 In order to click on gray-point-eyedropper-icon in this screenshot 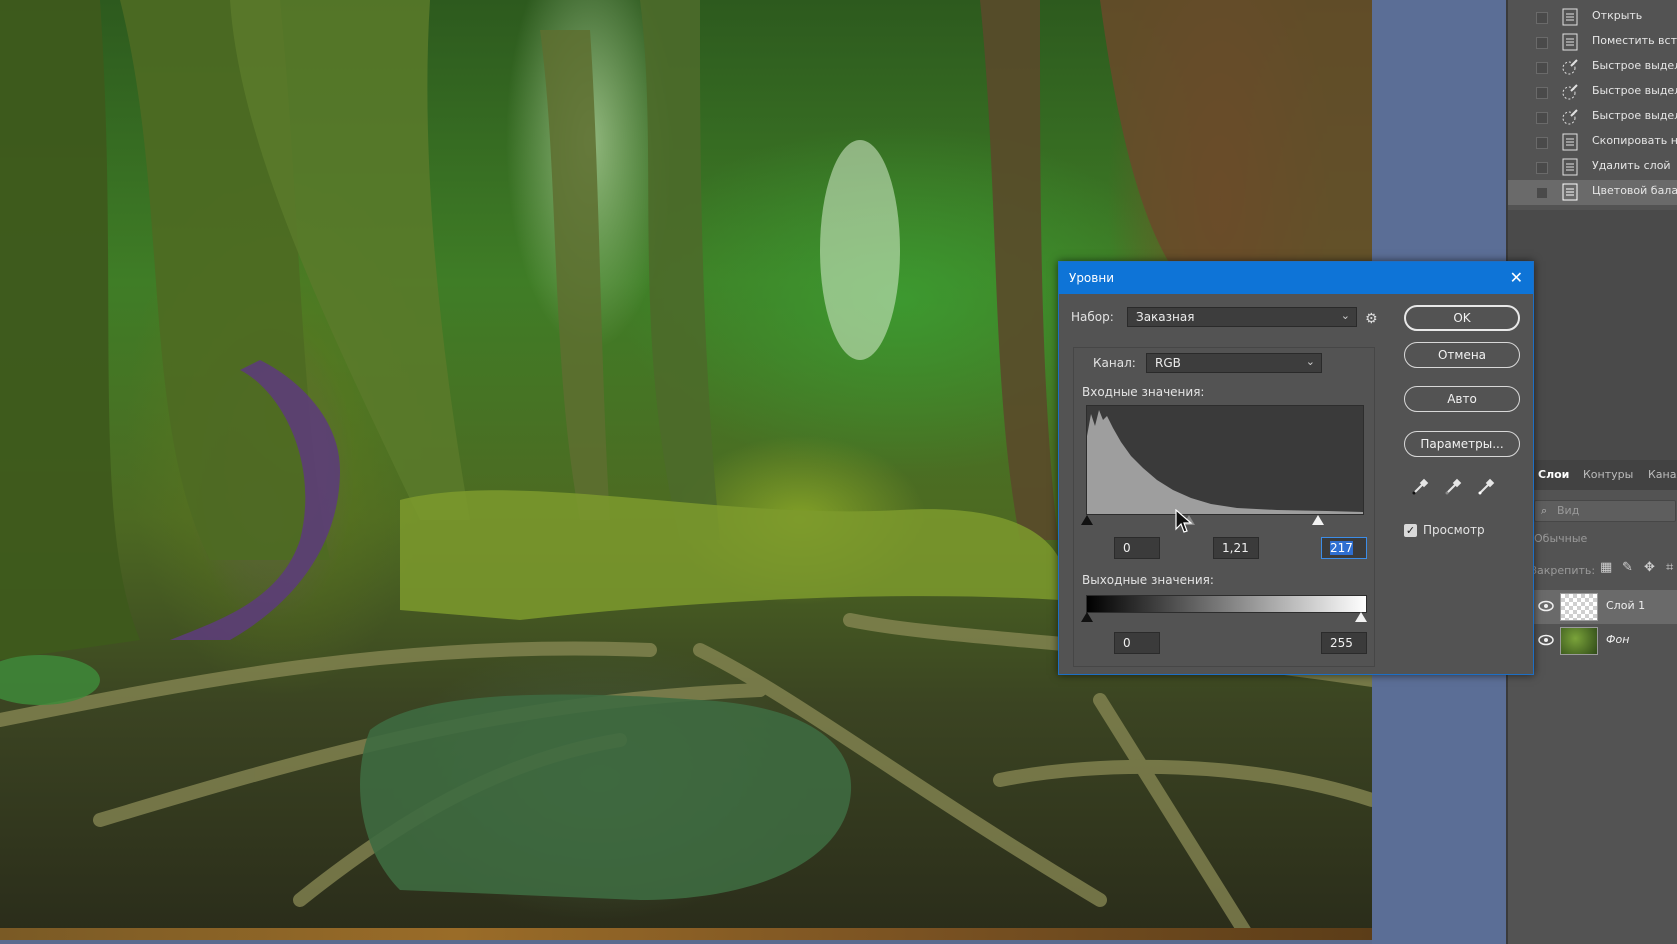, I will do `click(1453, 487)`.